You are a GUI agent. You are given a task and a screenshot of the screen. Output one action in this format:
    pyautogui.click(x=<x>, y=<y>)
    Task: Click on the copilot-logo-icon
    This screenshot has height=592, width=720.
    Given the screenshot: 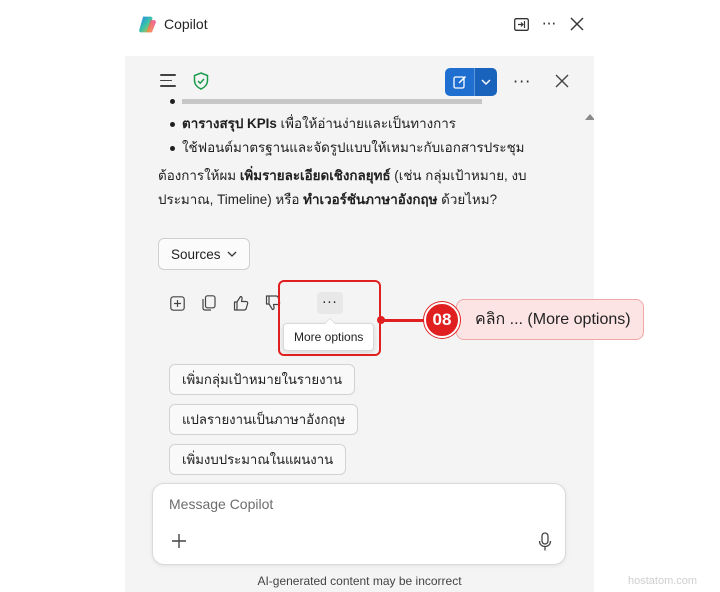 What is the action you would take?
    pyautogui.click(x=147, y=24)
    